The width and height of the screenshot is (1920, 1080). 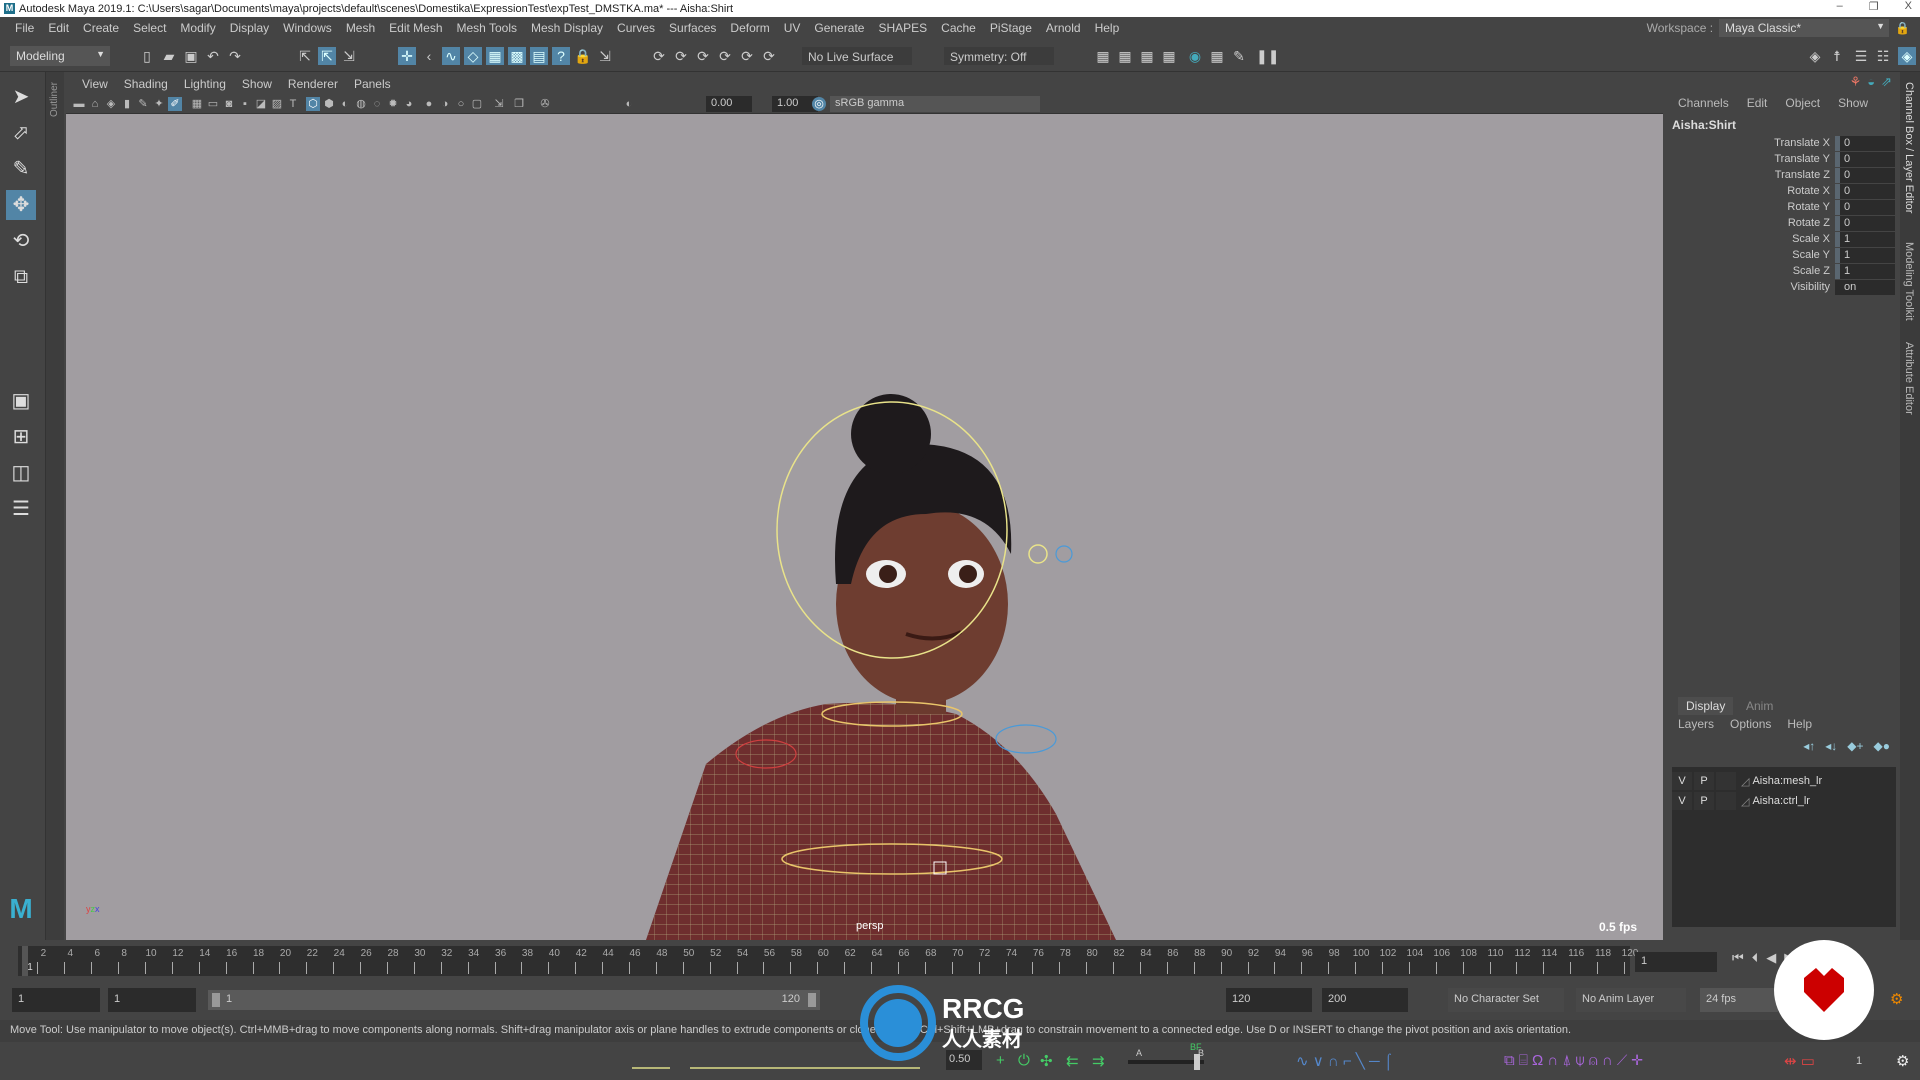 What do you see at coordinates (517, 56) in the screenshot?
I see `snap-live-icon: ▩` at bounding box center [517, 56].